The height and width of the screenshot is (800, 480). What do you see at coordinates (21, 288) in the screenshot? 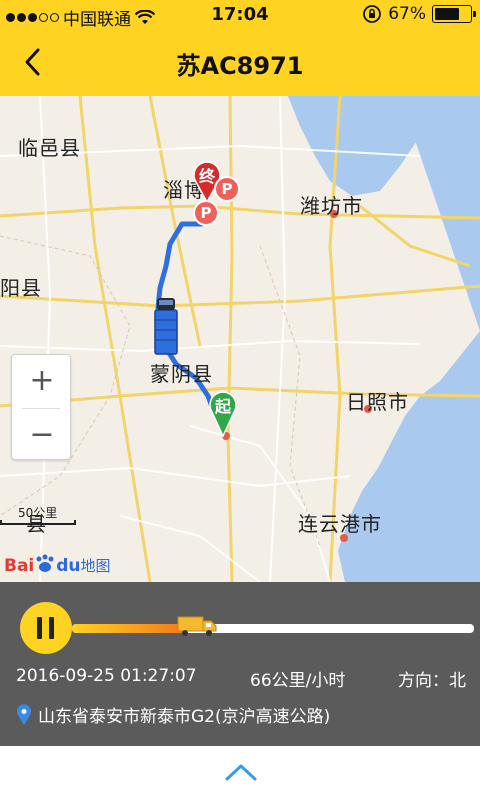
I see `map-label-yang: 阳县` at bounding box center [21, 288].